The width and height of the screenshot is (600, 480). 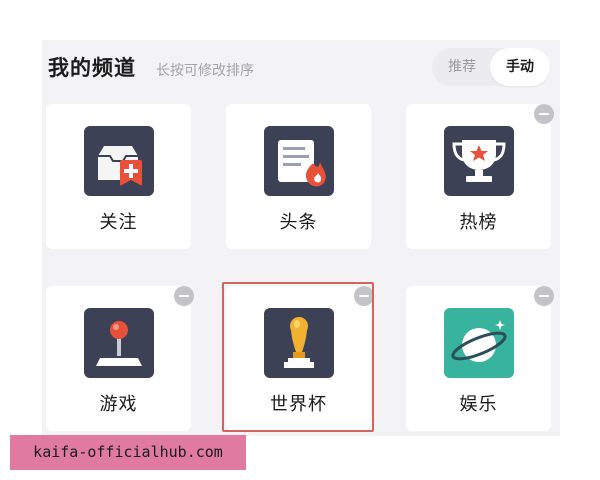 What do you see at coordinates (478, 222) in the screenshot?
I see `channel-label: 热榜` at bounding box center [478, 222].